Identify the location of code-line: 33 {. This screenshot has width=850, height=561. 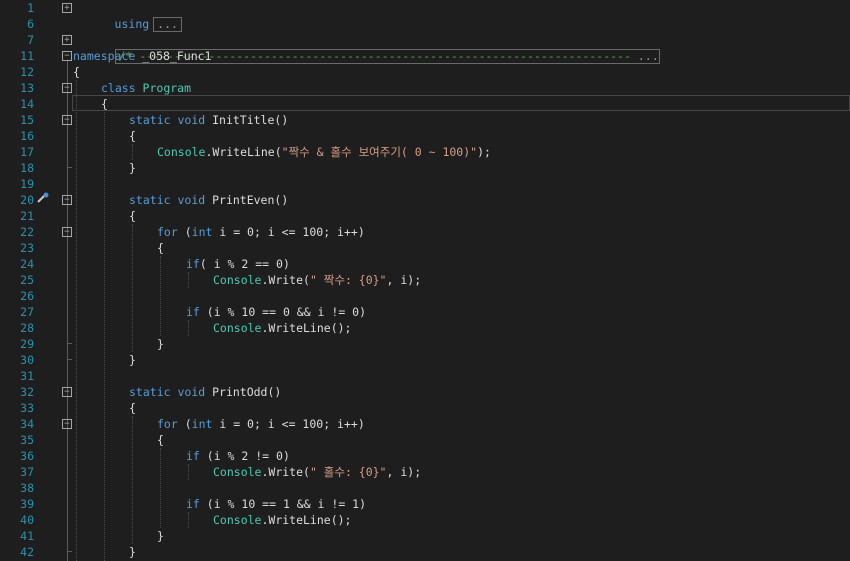
(425, 408).